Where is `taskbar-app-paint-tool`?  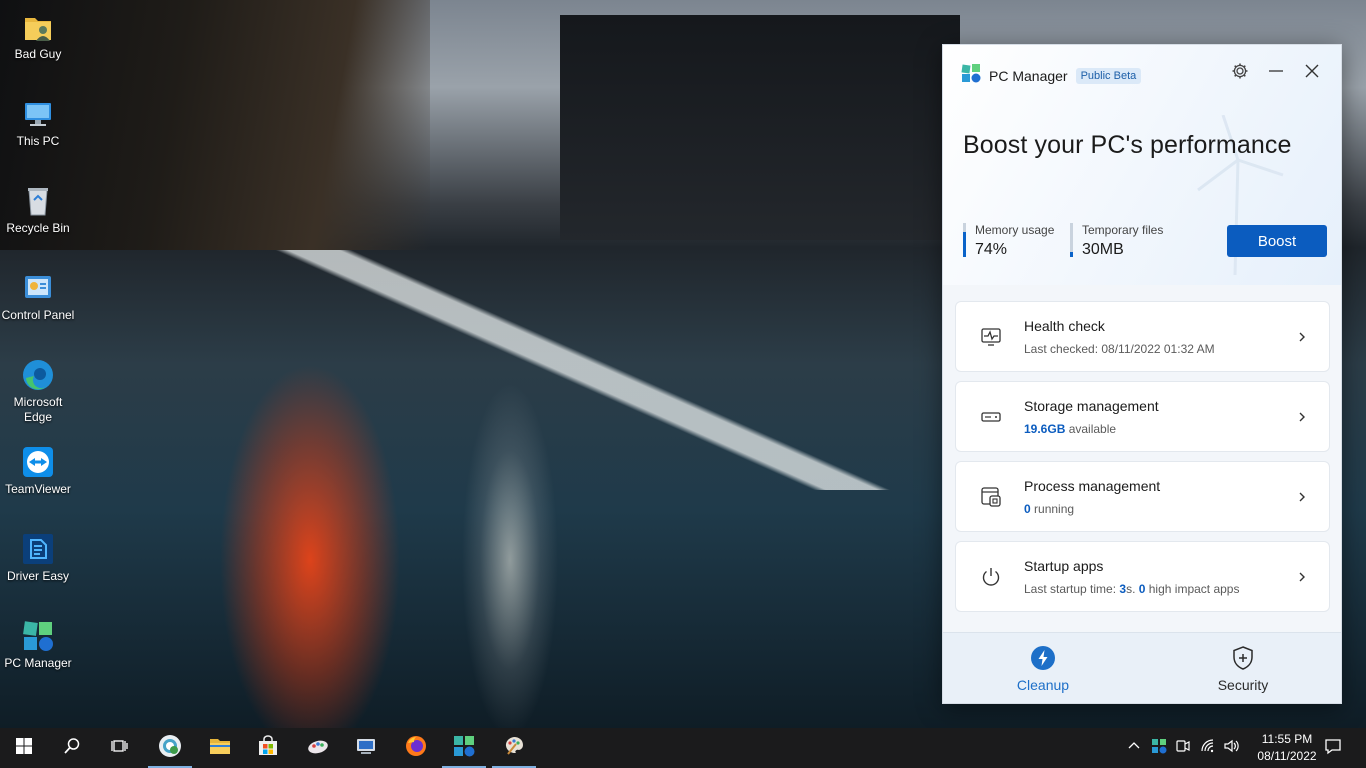 taskbar-app-paint-tool is located at coordinates (318, 748).